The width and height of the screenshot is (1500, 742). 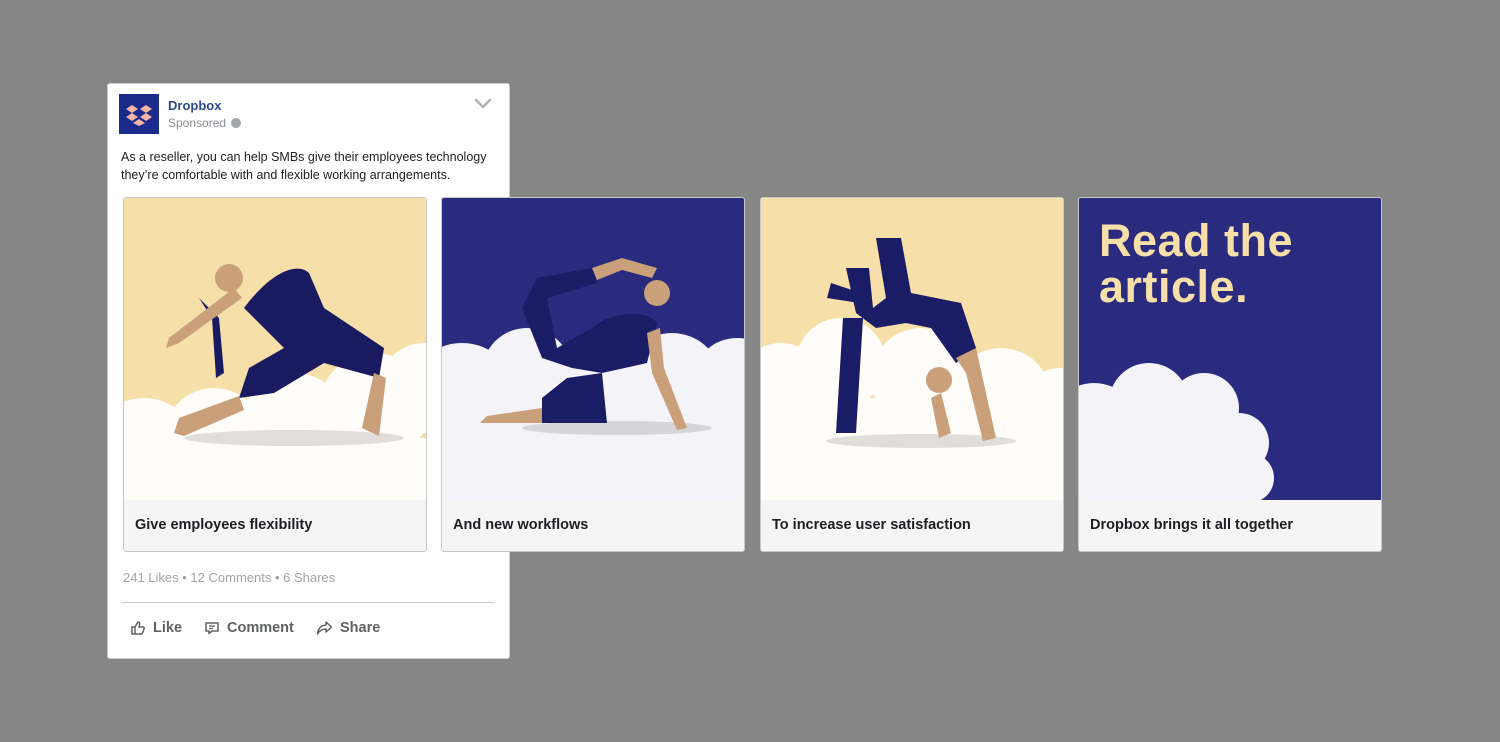 I want to click on card-image-yoga-crescent-pose, so click(x=275, y=349).